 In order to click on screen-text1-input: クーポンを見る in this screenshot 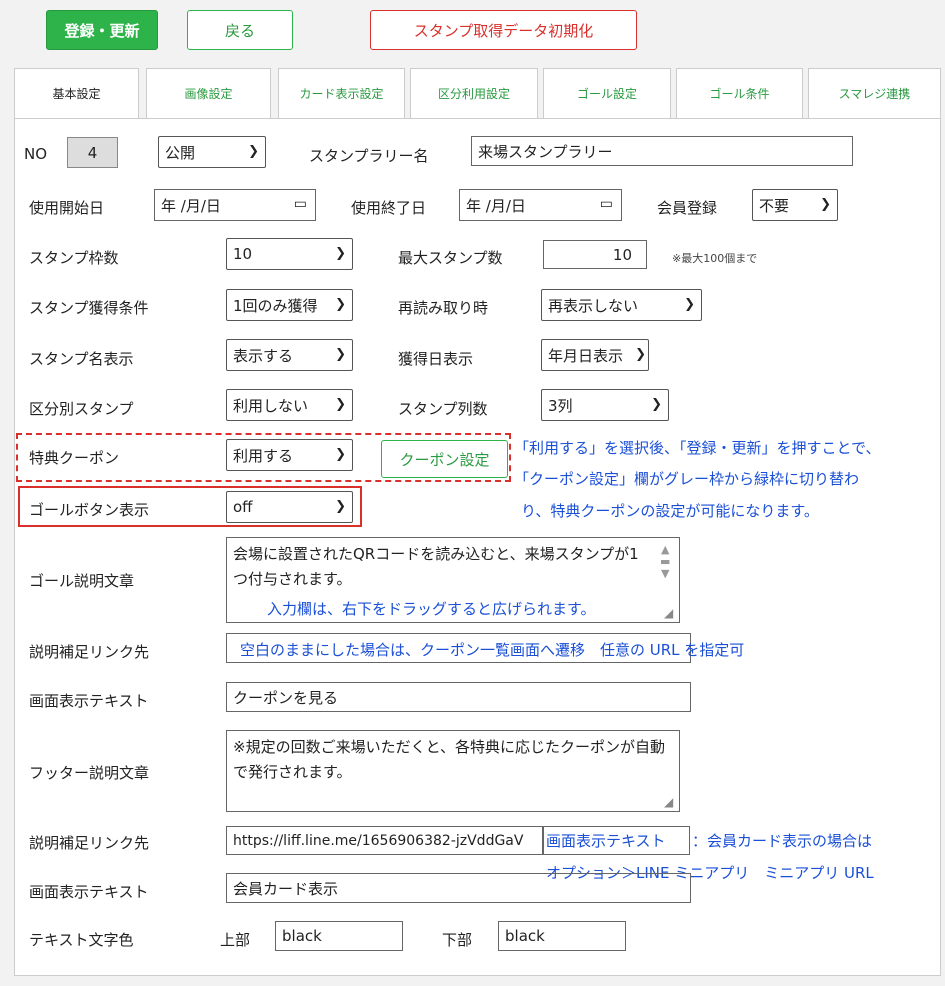, I will do `click(458, 697)`.